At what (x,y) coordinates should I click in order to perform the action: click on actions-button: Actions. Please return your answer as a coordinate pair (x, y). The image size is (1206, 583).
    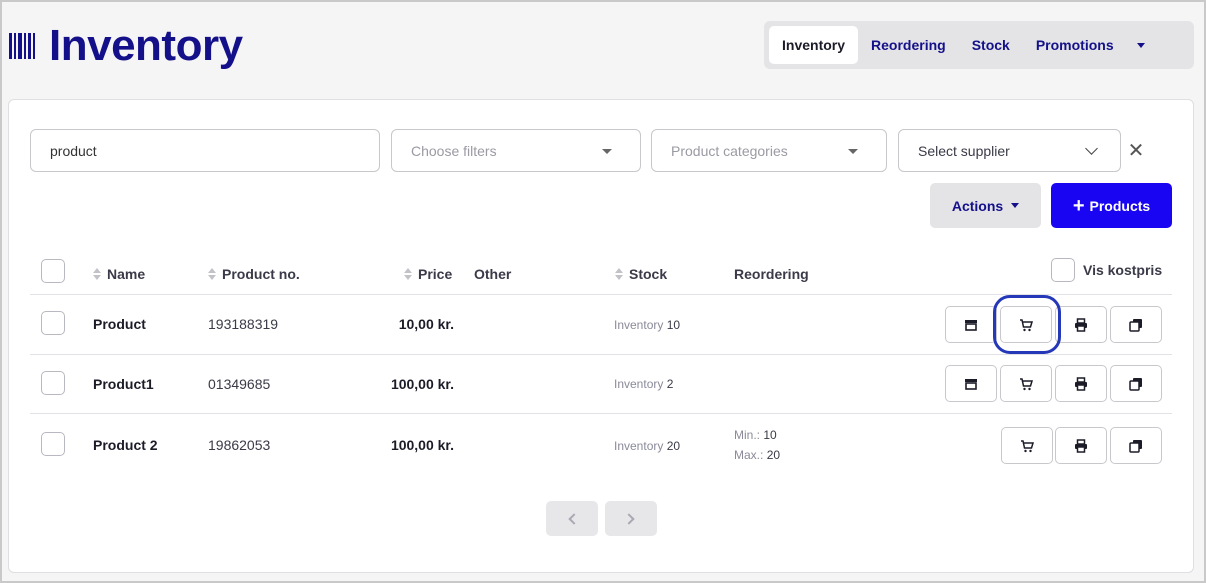
    Looking at the image, I should click on (985, 205).